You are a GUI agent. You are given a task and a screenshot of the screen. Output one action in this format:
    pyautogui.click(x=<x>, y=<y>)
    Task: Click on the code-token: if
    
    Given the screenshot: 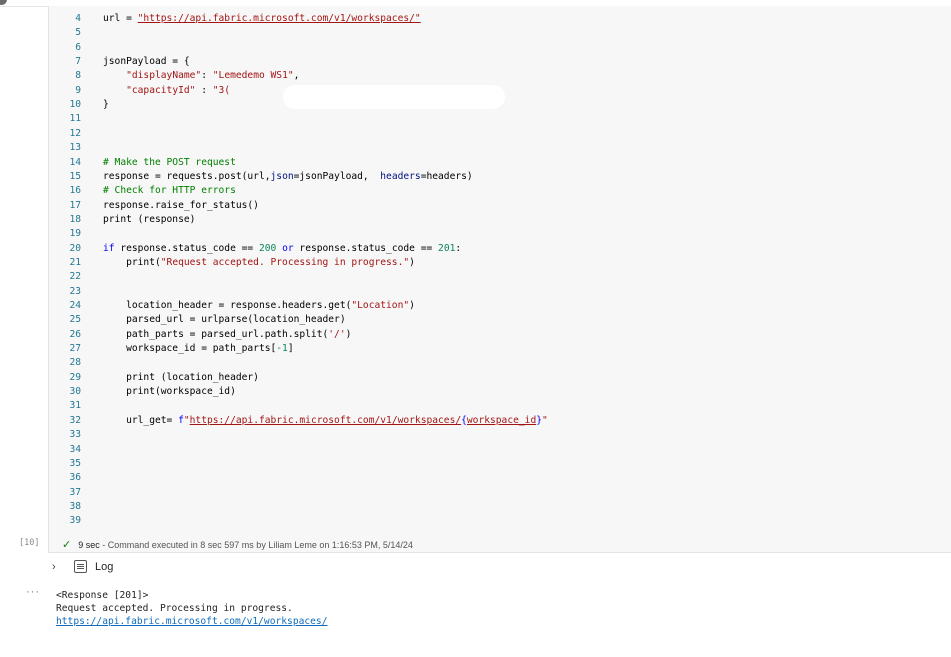 What is the action you would take?
    pyautogui.click(x=109, y=248)
    